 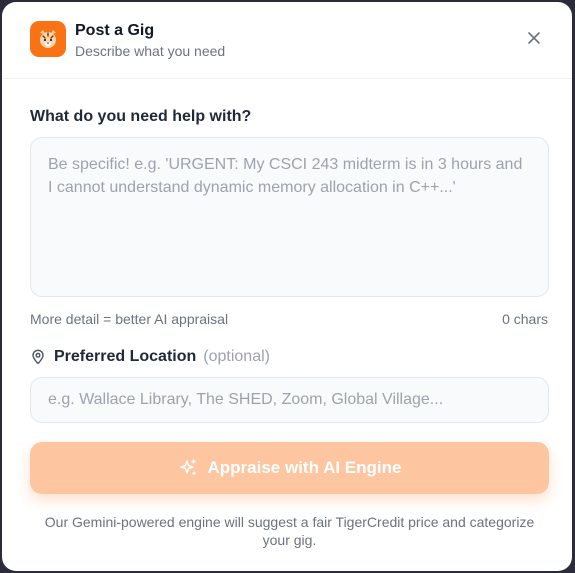 I want to click on sparkles-icon, so click(x=188, y=468).